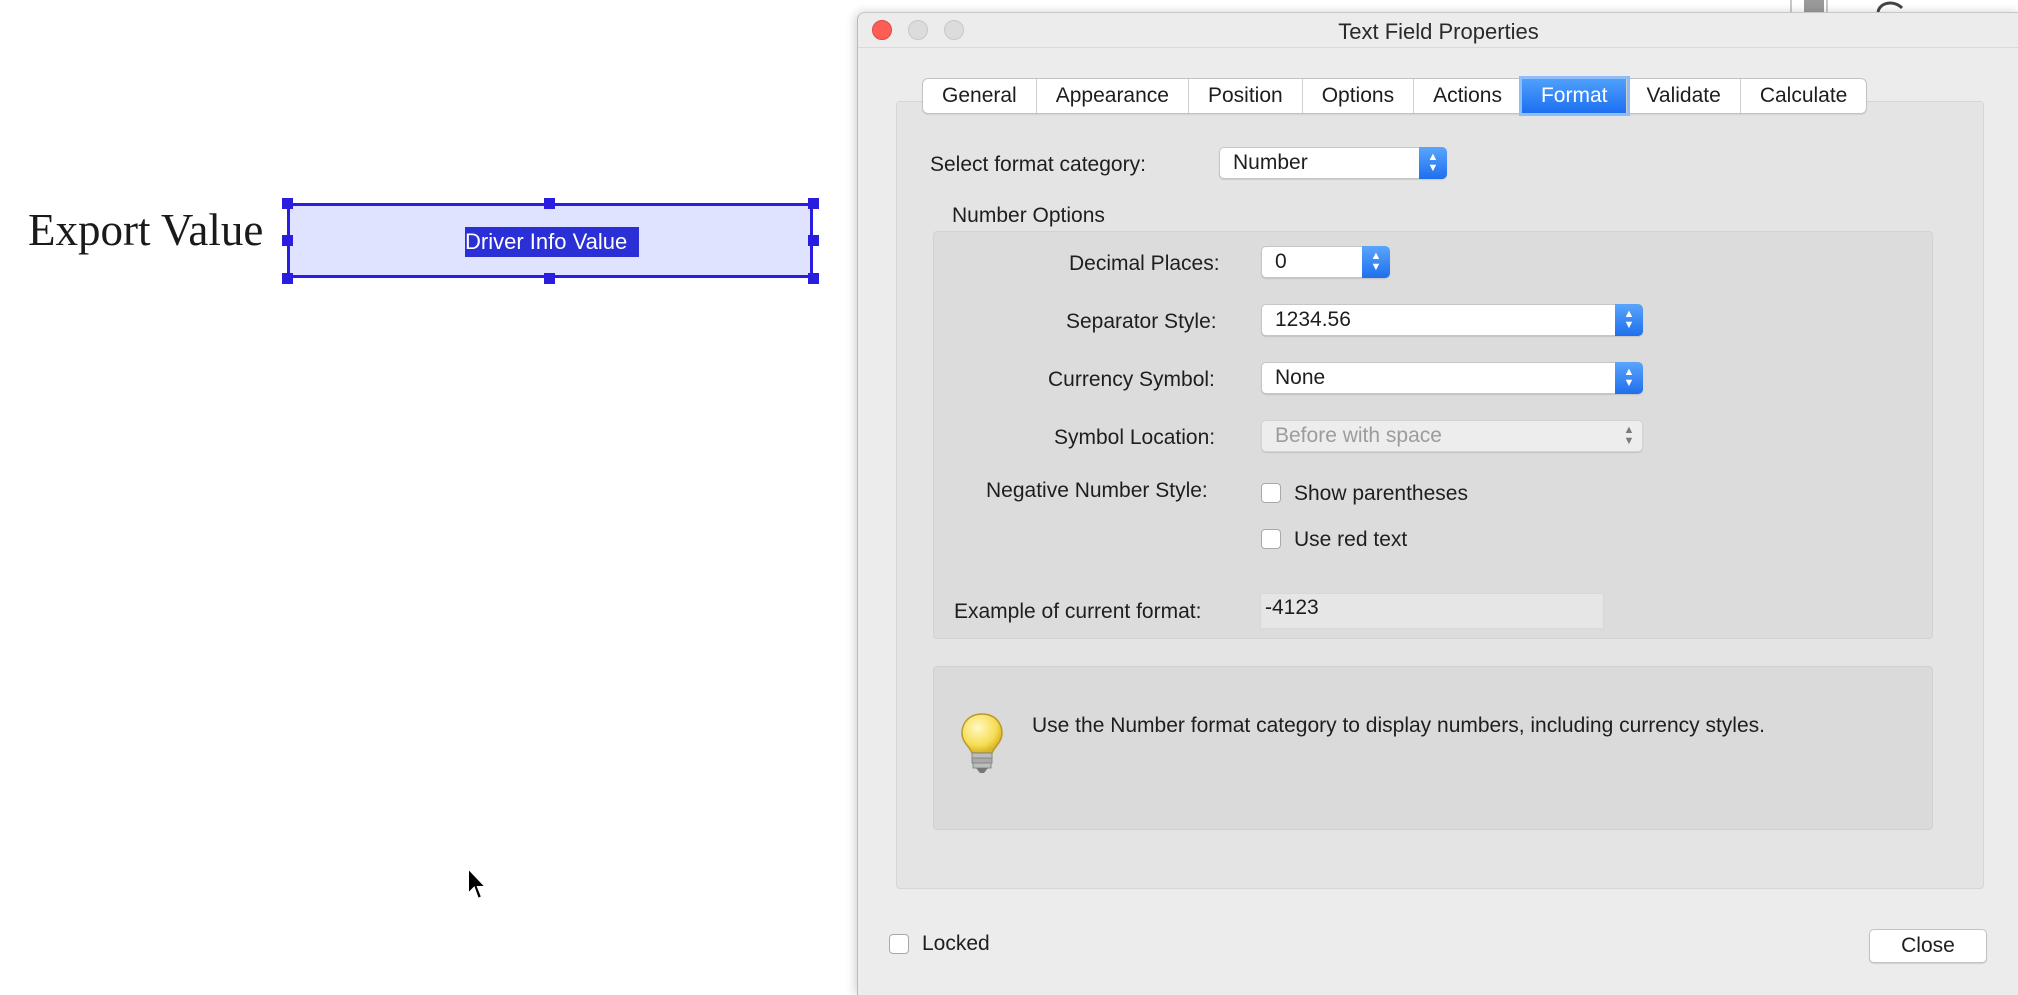  I want to click on resize-handle-bottom, so click(549, 278).